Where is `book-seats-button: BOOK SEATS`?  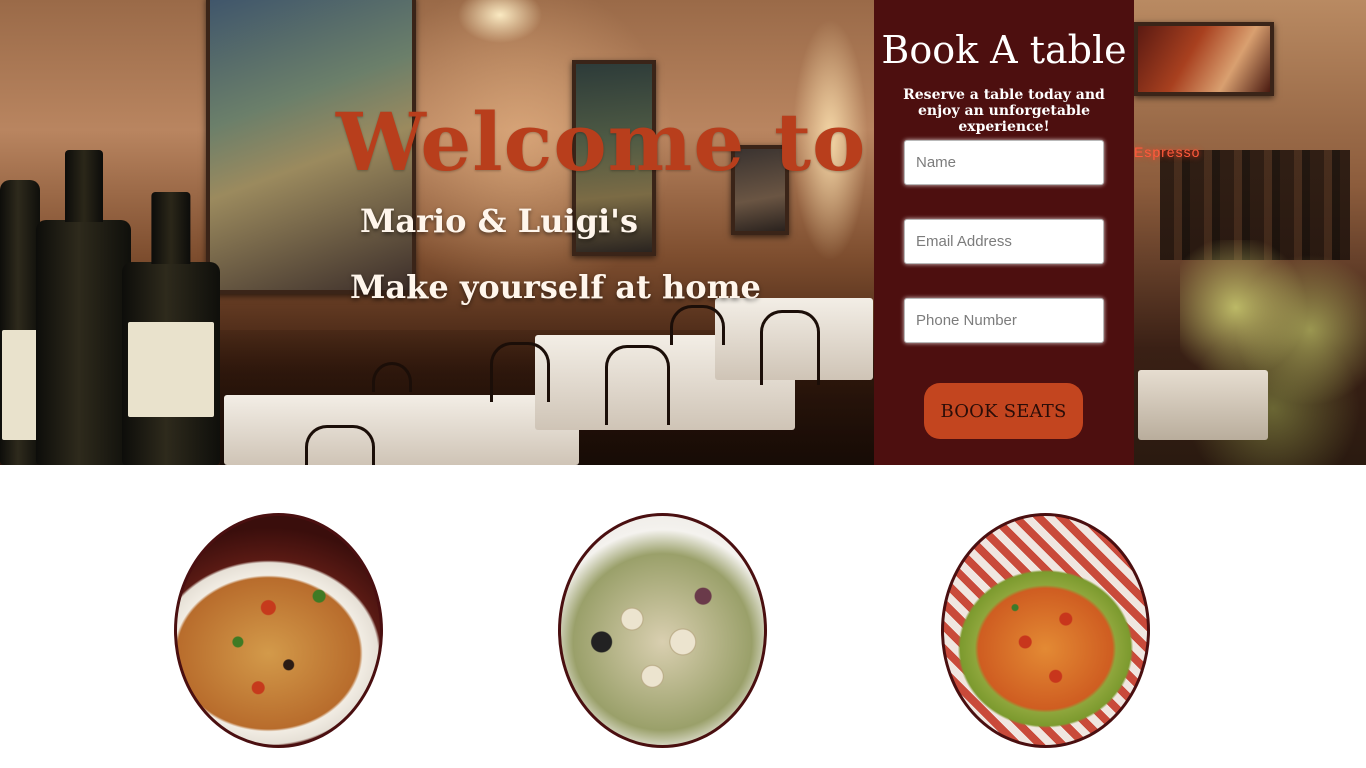 book-seats-button: BOOK SEATS is located at coordinates (1003, 411).